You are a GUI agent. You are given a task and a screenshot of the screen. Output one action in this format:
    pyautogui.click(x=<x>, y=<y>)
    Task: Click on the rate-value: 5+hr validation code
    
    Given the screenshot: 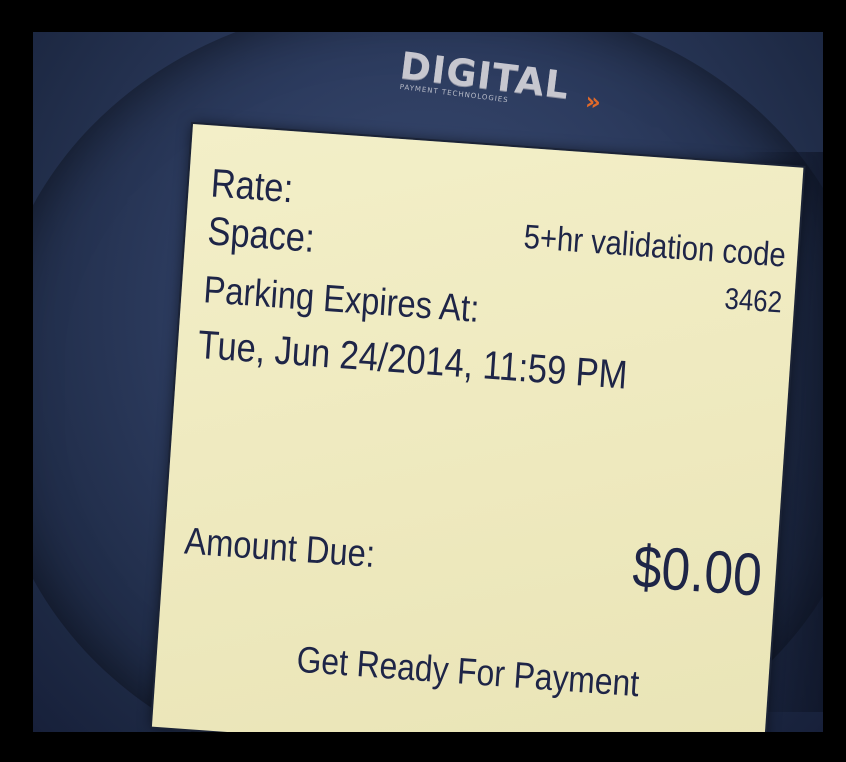 What is the action you would take?
    pyautogui.click(x=654, y=246)
    